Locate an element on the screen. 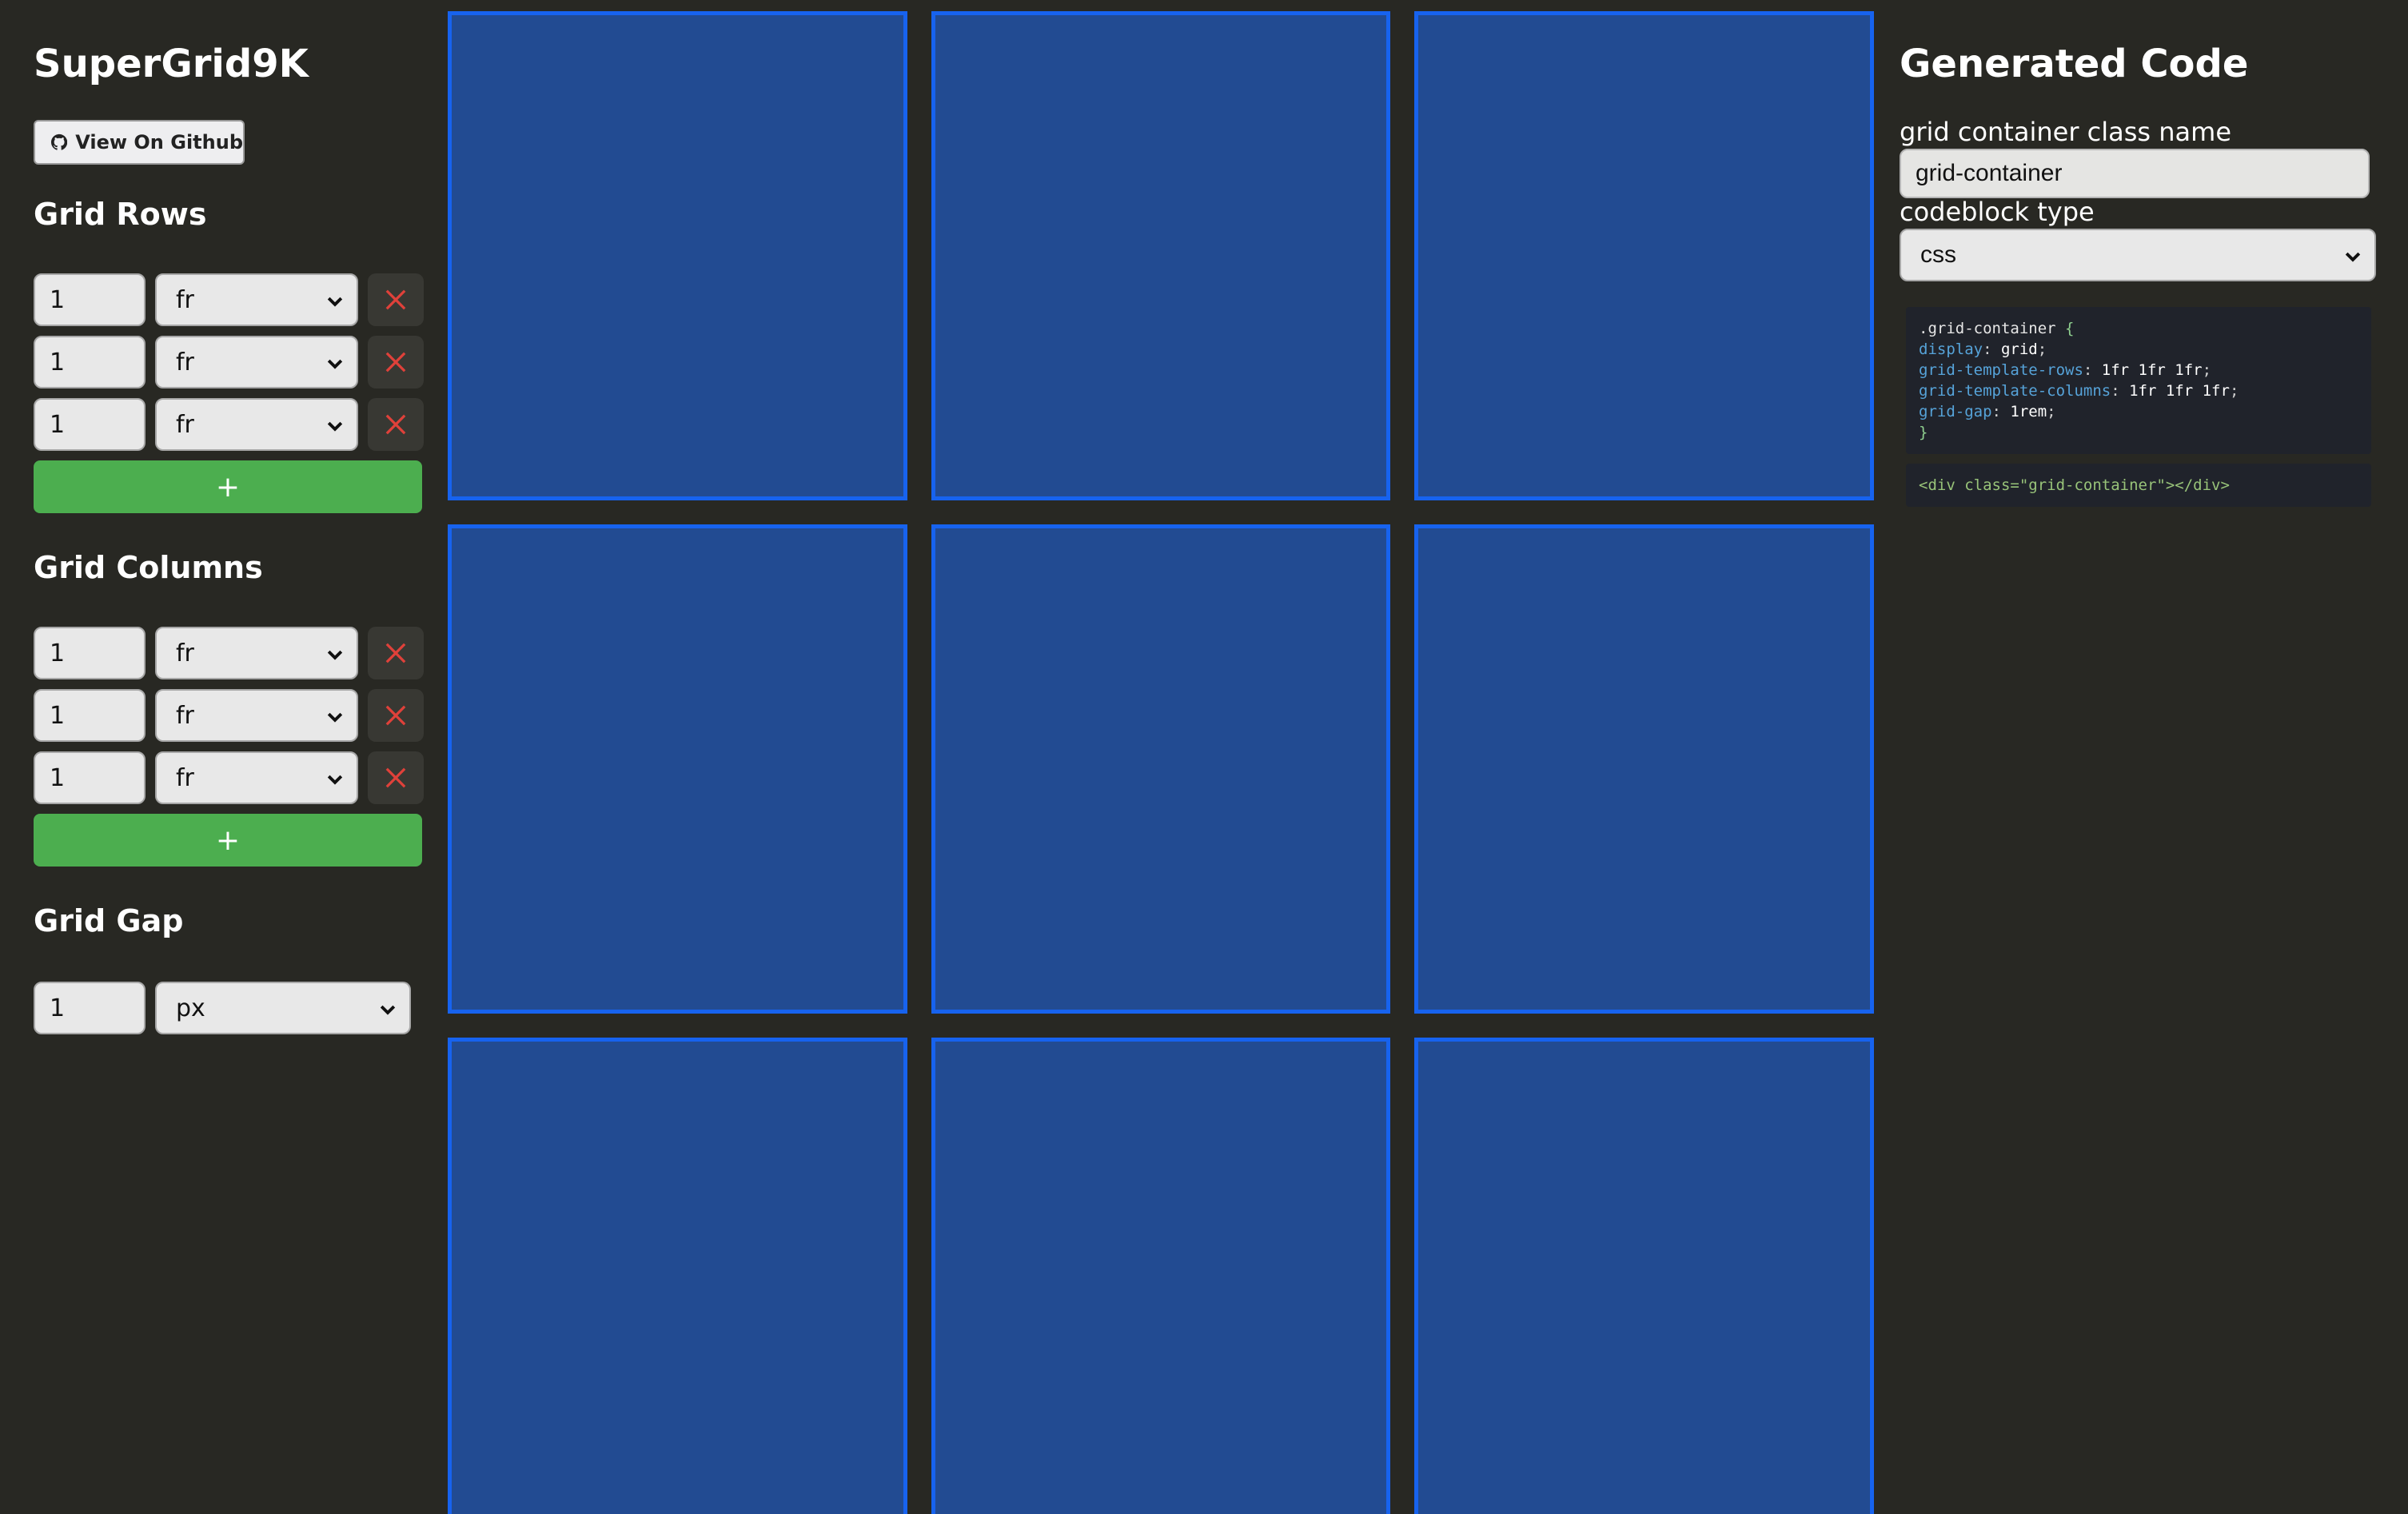  column-1-unit-select: fr is located at coordinates (256, 653).